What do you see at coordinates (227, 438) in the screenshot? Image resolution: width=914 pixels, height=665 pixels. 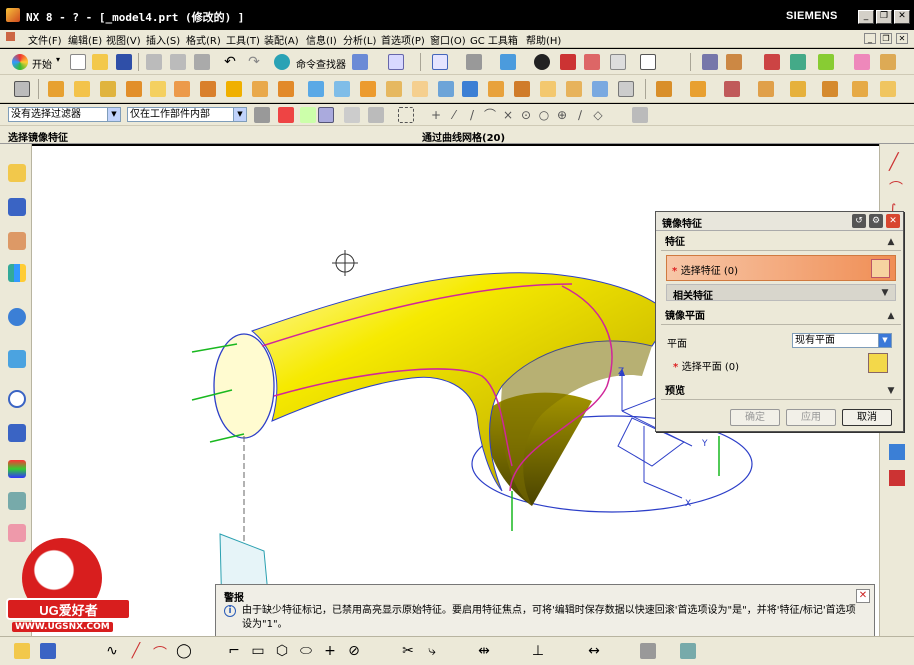 I see `green-curve-stub` at bounding box center [227, 438].